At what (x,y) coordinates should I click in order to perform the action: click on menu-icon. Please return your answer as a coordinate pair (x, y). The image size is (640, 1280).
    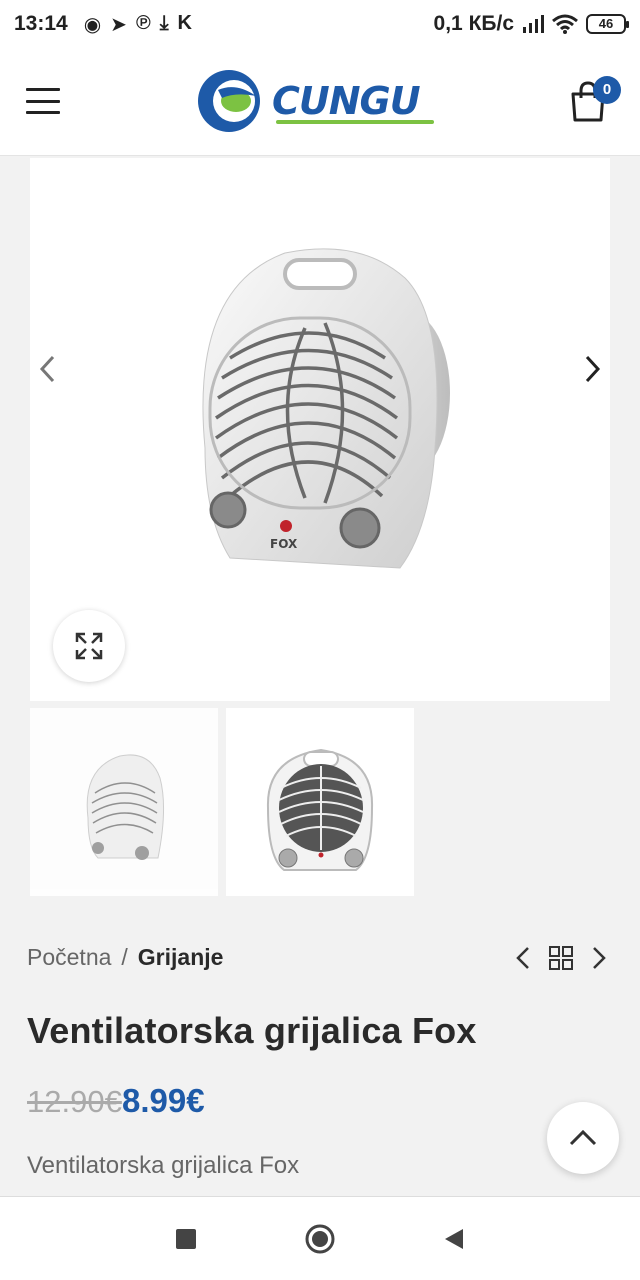
    Looking at the image, I should click on (43, 101).